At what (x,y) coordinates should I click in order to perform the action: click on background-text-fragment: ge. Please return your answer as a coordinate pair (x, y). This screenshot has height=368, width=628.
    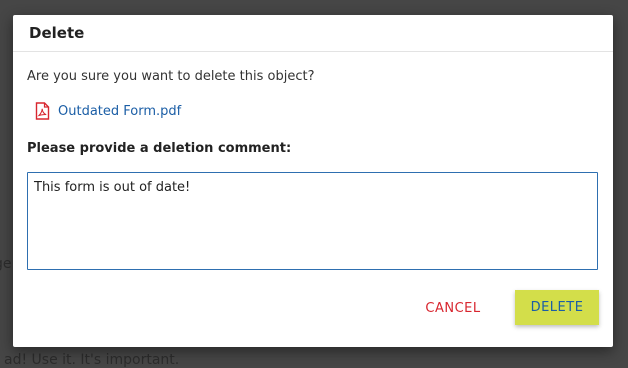
    Looking at the image, I should click on (6, 264).